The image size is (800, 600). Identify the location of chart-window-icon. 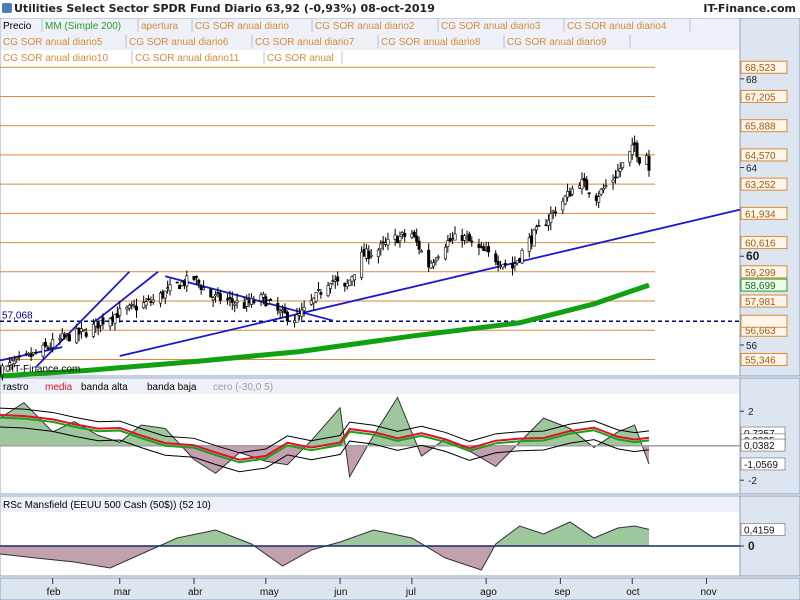
(7, 8).